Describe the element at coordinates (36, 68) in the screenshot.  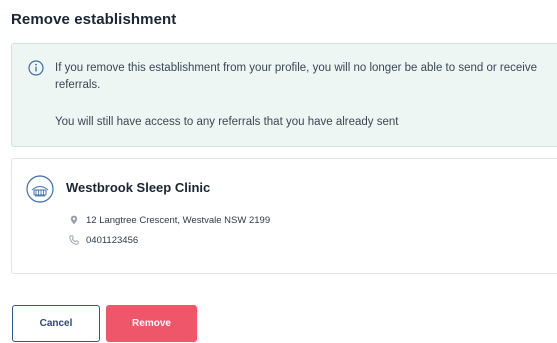
I see `info-circle-icon` at that location.